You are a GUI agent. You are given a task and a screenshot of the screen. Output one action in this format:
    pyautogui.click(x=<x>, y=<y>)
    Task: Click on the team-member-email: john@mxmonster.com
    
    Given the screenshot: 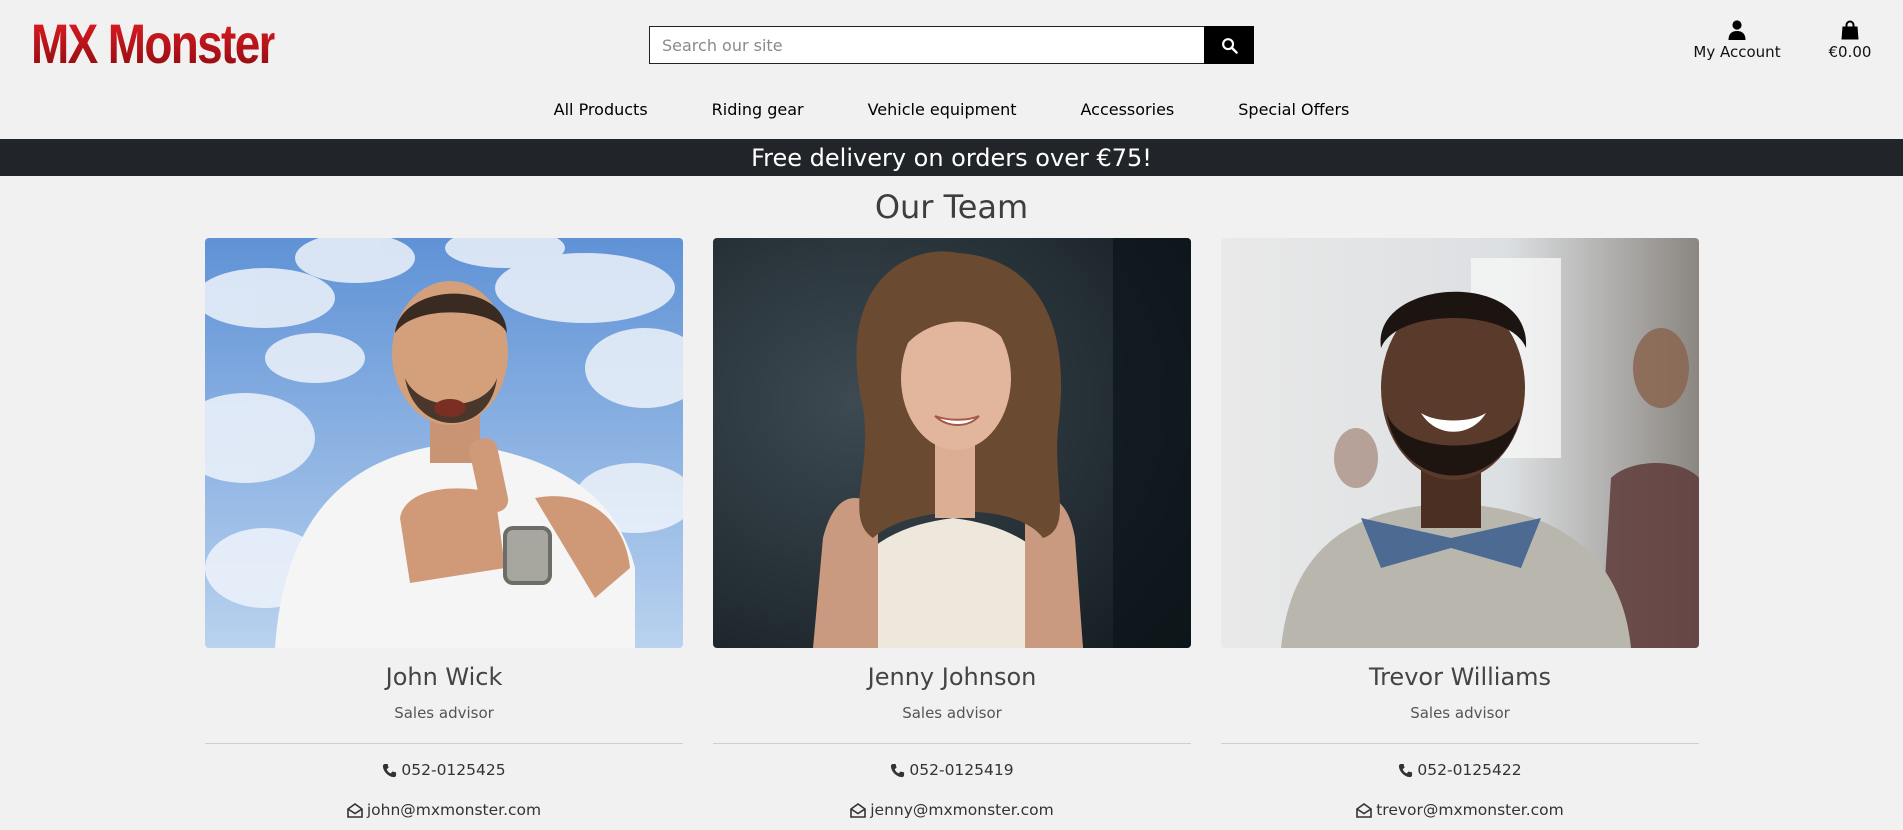 What is the action you would take?
    pyautogui.click(x=444, y=810)
    